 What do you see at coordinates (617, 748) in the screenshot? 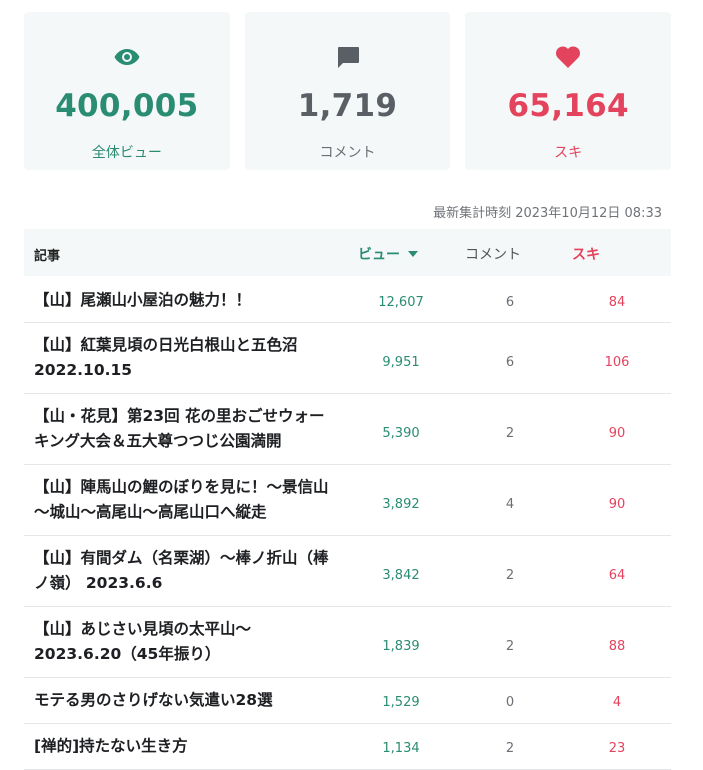
I see `row-likes: 23` at bounding box center [617, 748].